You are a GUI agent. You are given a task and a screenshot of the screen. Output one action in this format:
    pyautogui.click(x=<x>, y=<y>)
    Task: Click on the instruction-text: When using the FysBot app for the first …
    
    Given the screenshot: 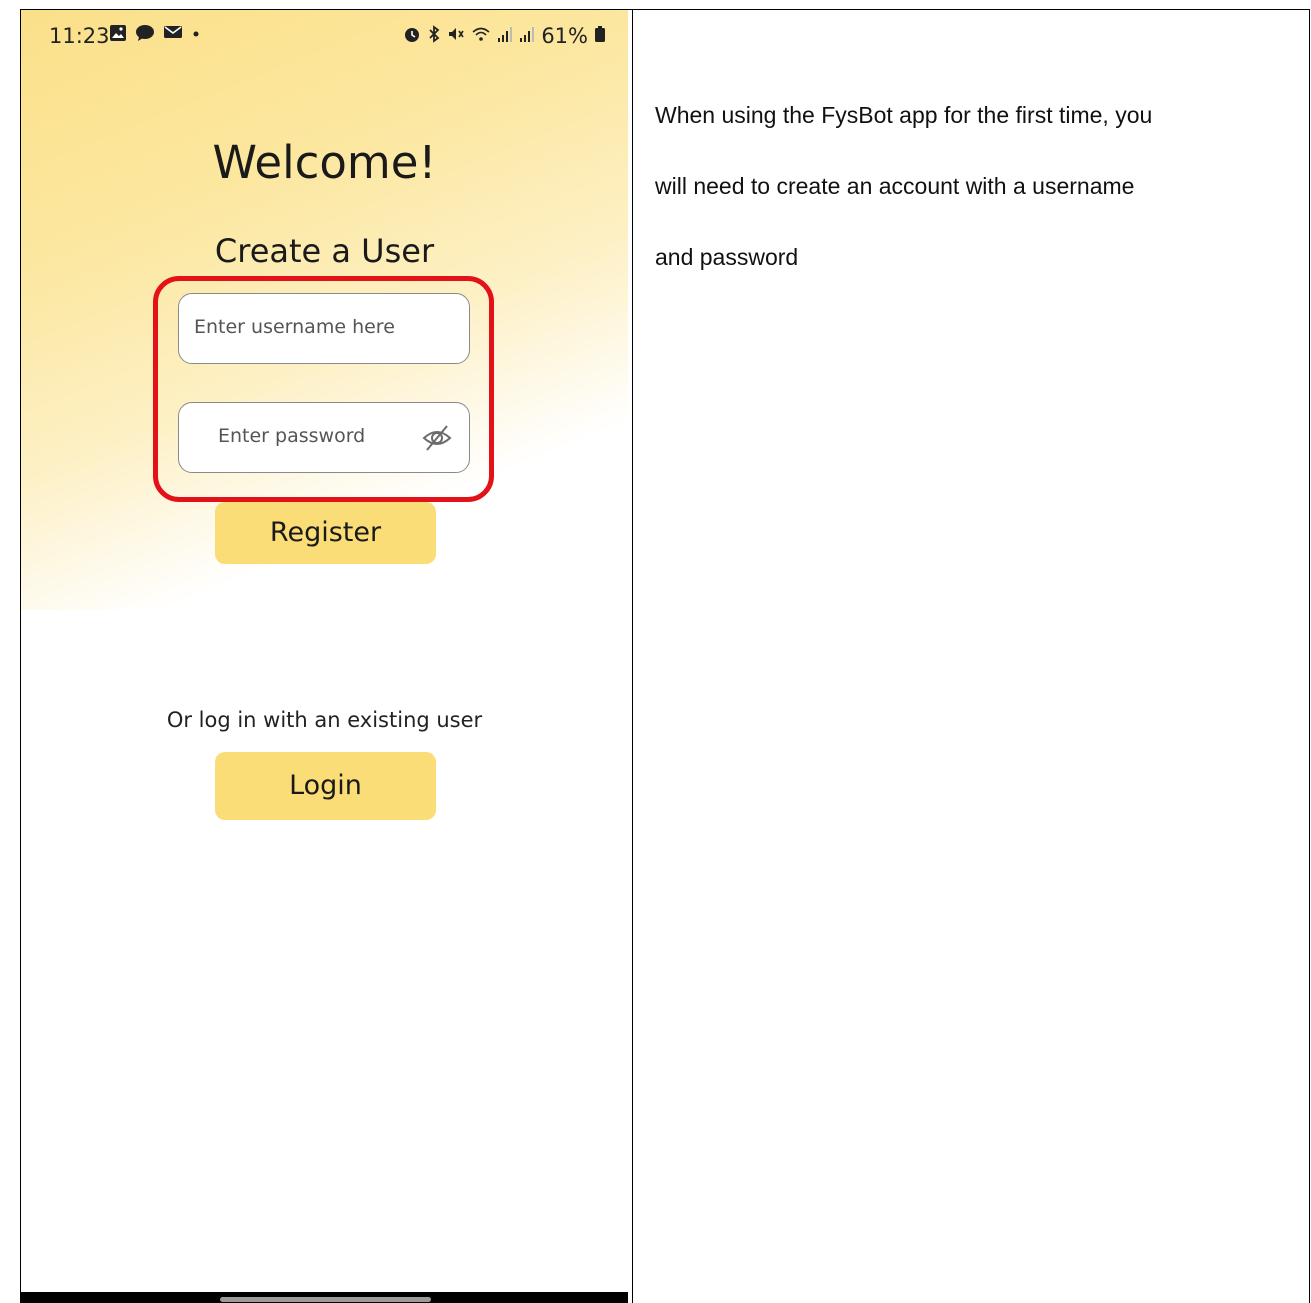 What is the action you would take?
    pyautogui.click(x=970, y=186)
    